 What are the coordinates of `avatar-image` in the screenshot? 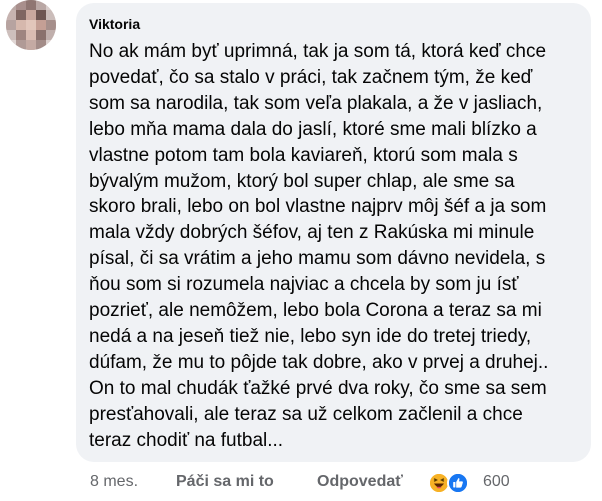 It's located at (31, 25).